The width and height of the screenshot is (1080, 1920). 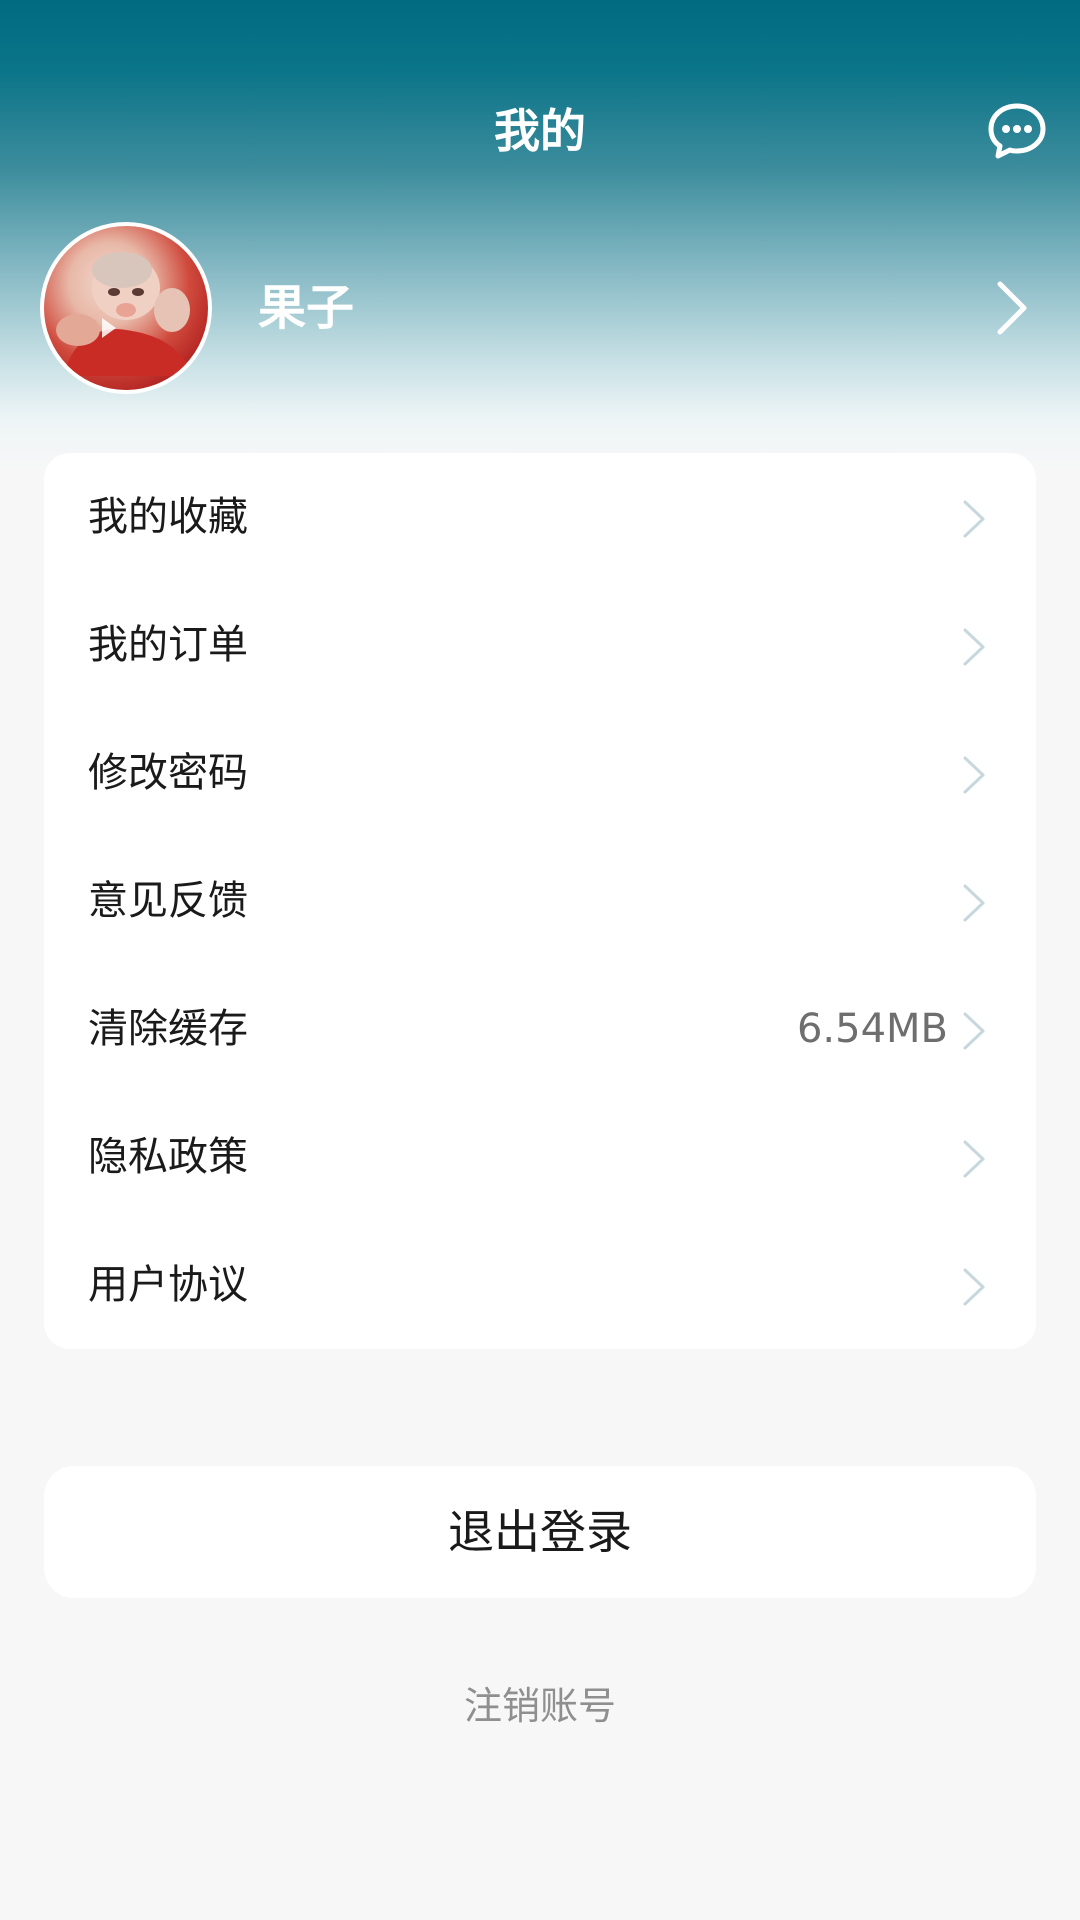 What do you see at coordinates (540, 1285) in the screenshot?
I see `menu-item-user-agreement: 用户协议` at bounding box center [540, 1285].